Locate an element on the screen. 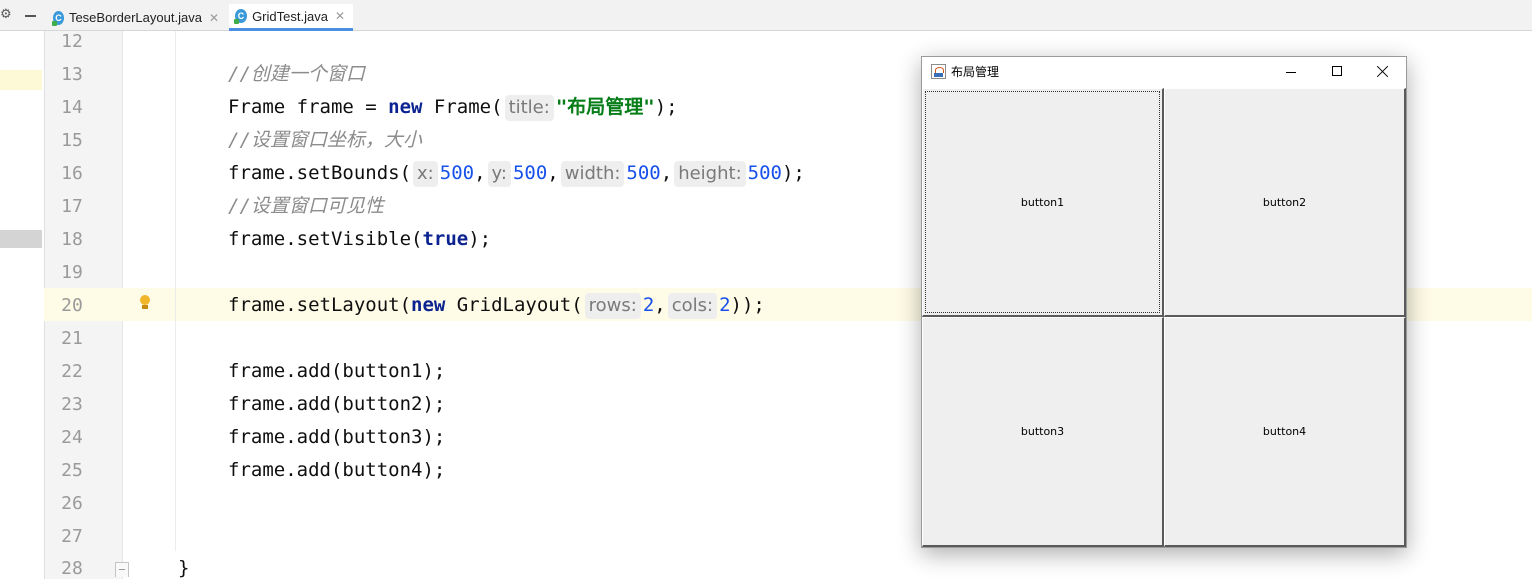  param-hint: title: is located at coordinates (529, 108).